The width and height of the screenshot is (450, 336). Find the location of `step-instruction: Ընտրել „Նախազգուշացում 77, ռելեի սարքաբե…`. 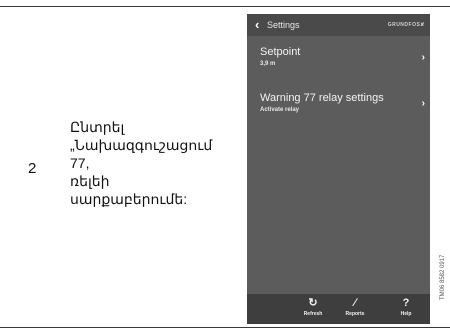

step-instruction: Ընտրել „Նախազգուշացում 77, ռելեի սարքաբե… is located at coordinates (141, 163).